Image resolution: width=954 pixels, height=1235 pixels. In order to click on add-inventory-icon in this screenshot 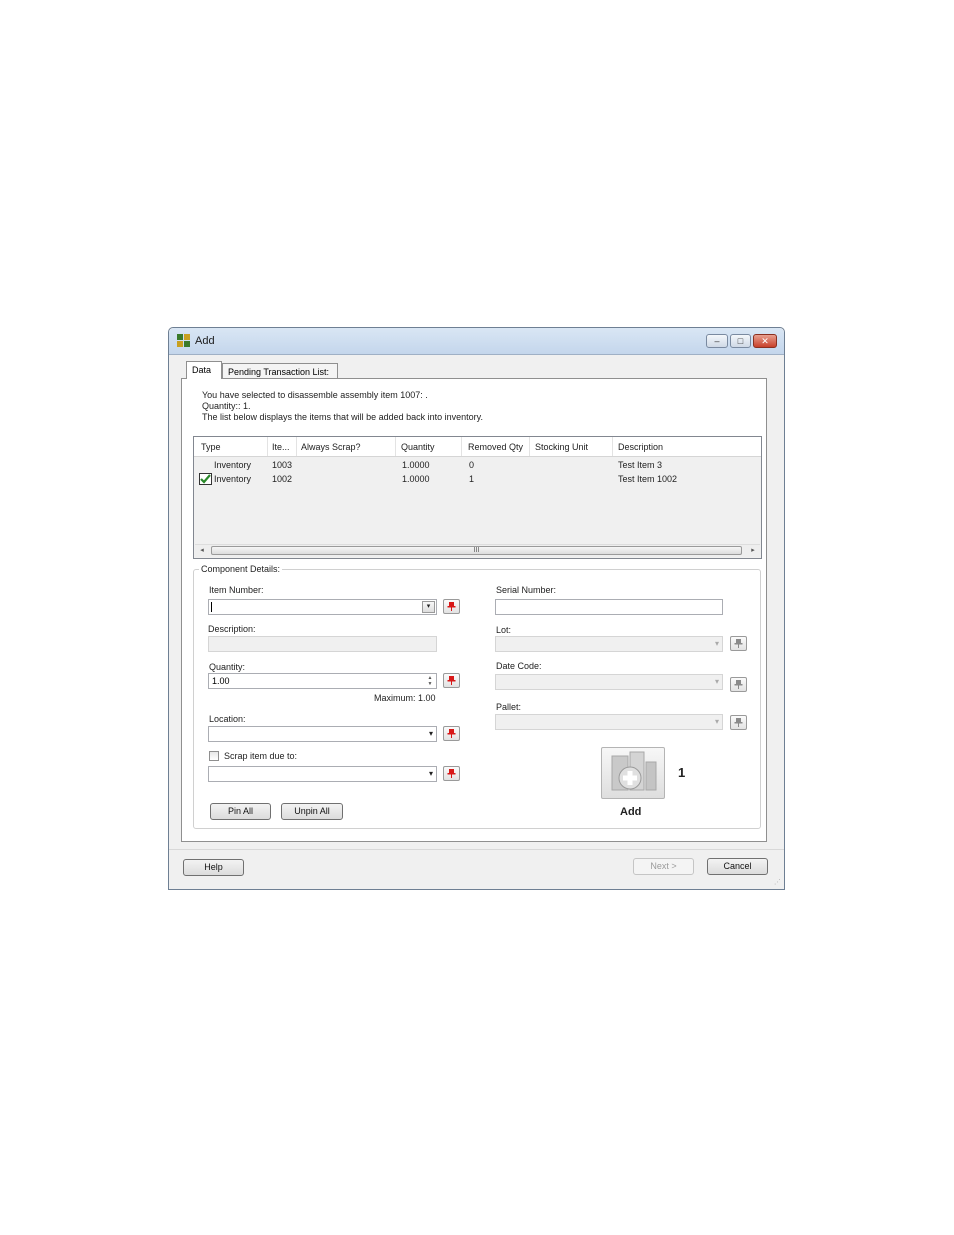, I will do `click(634, 771)`.